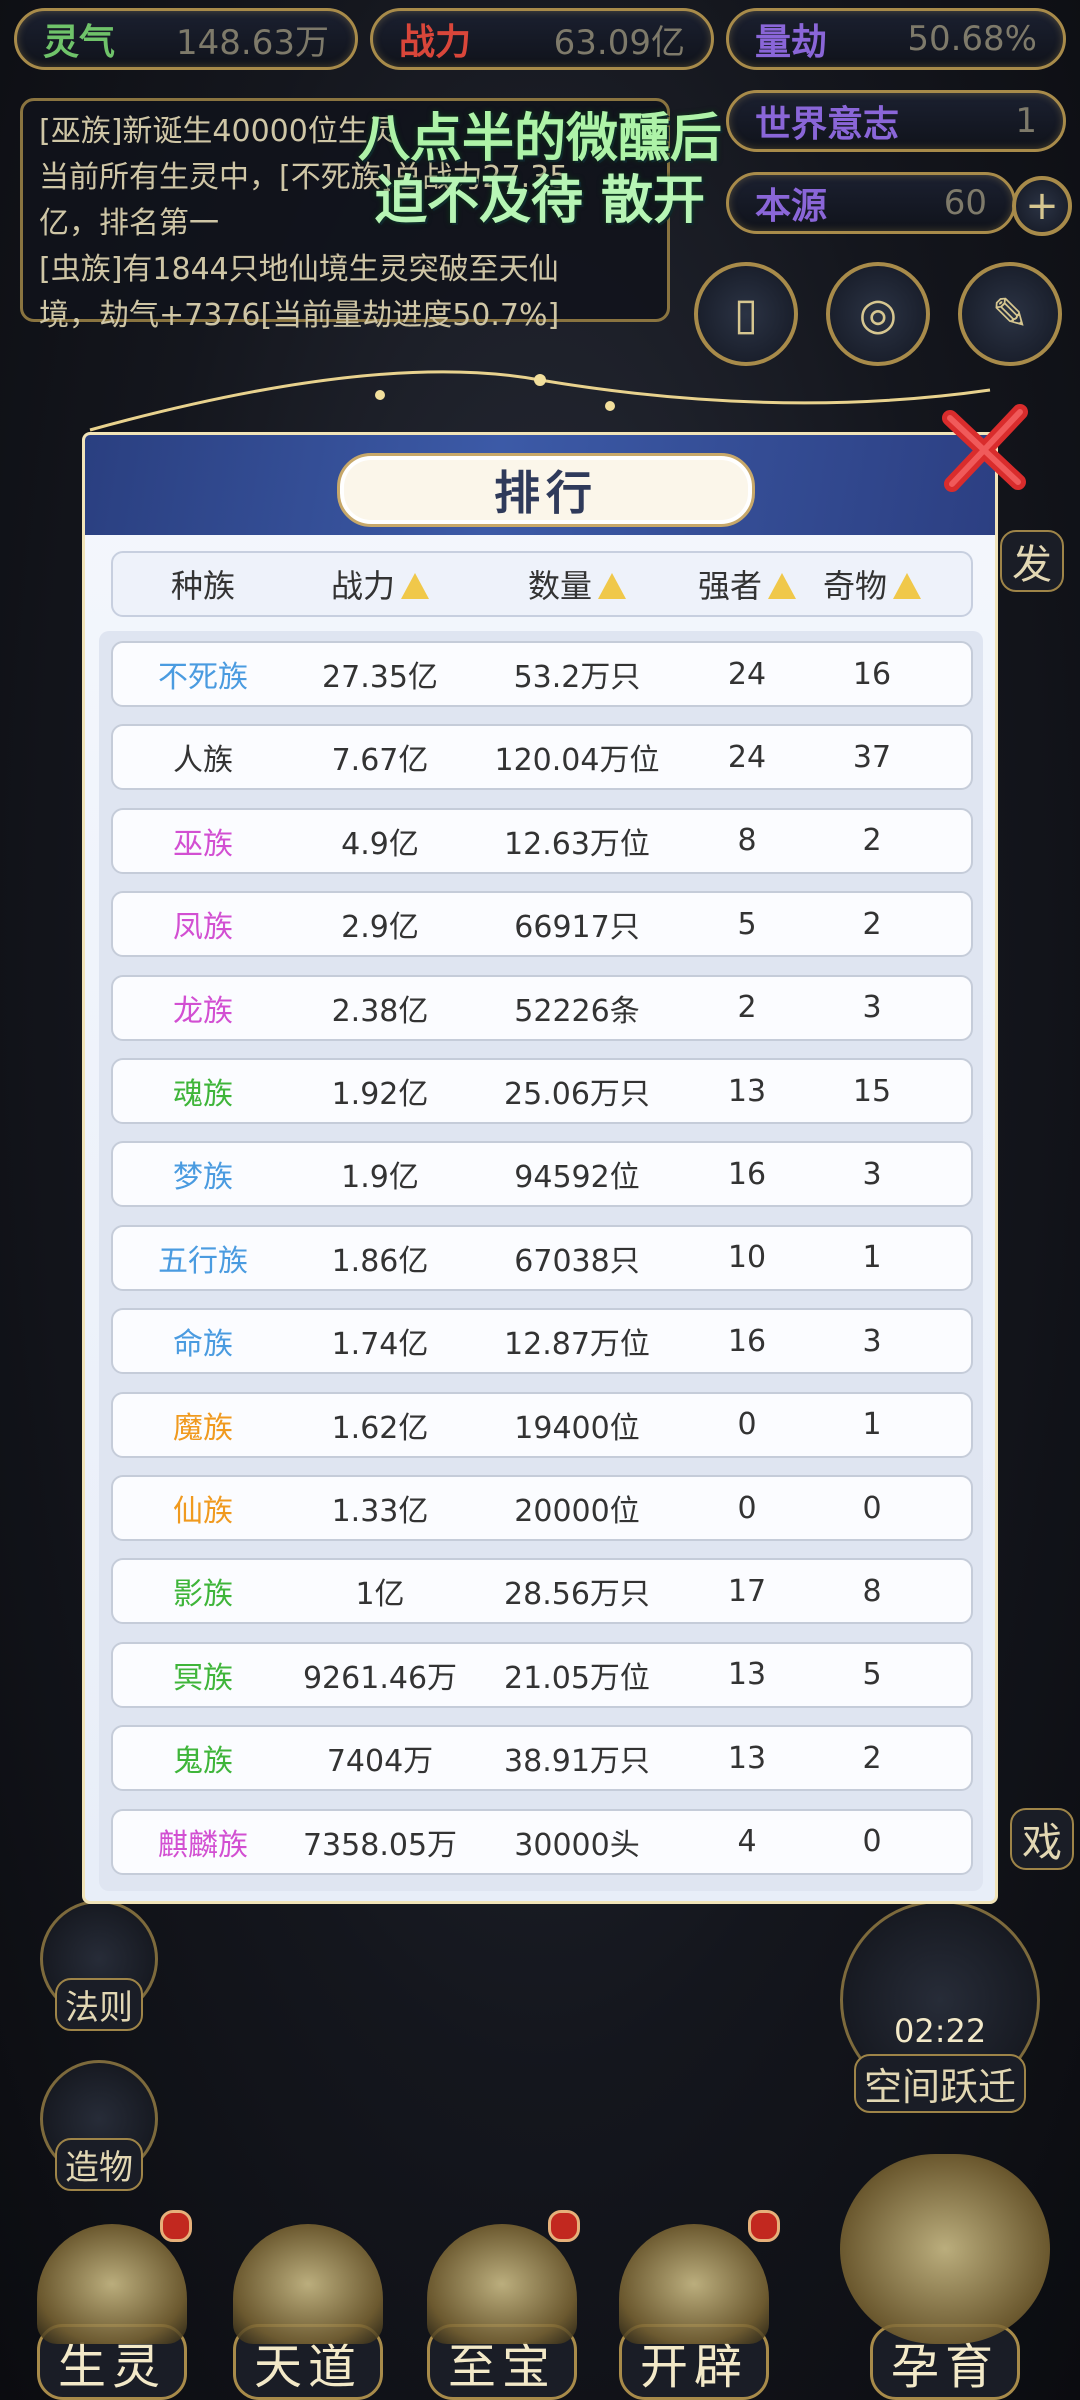 Image resolution: width=1080 pixels, height=2400 pixels. What do you see at coordinates (542, 39) in the screenshot?
I see `zhanli-stat: 战力 63.09亿` at bounding box center [542, 39].